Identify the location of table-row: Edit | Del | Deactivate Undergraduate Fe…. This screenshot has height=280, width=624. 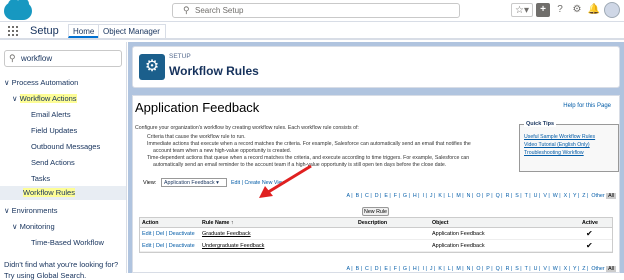
(376, 246).